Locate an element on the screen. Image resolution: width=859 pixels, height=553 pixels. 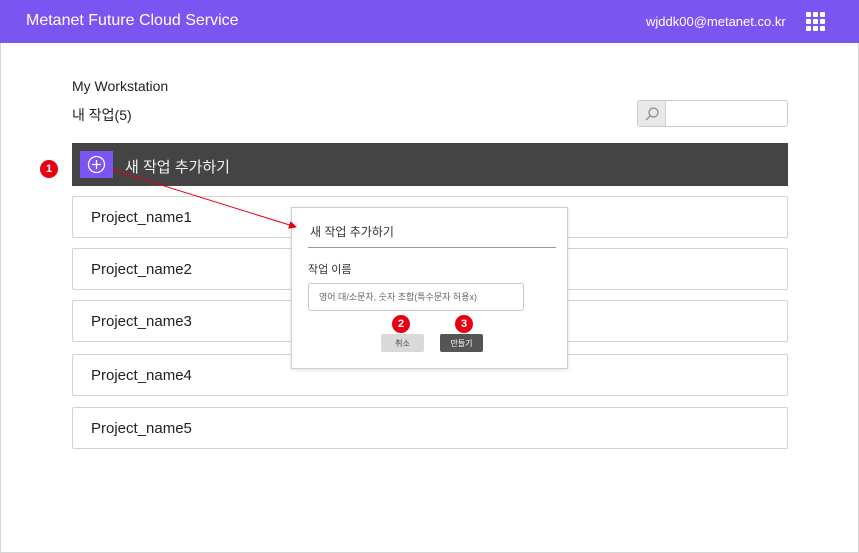
plus-circle-icon is located at coordinates (96, 164).